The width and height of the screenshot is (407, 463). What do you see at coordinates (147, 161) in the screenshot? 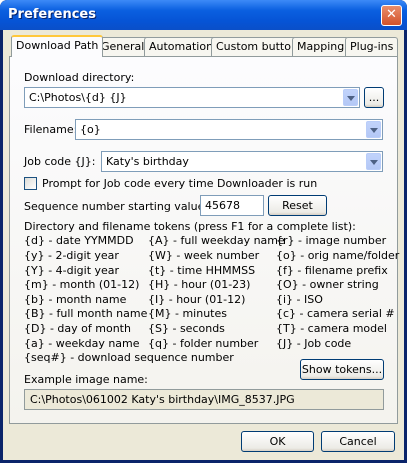
I see `job-code-value: Katy's birthday` at bounding box center [147, 161].